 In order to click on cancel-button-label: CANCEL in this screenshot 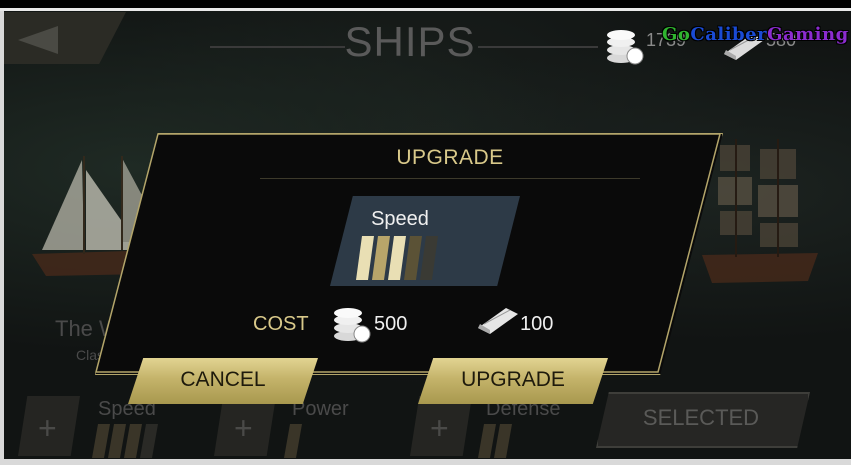, I will do `click(223, 379)`.